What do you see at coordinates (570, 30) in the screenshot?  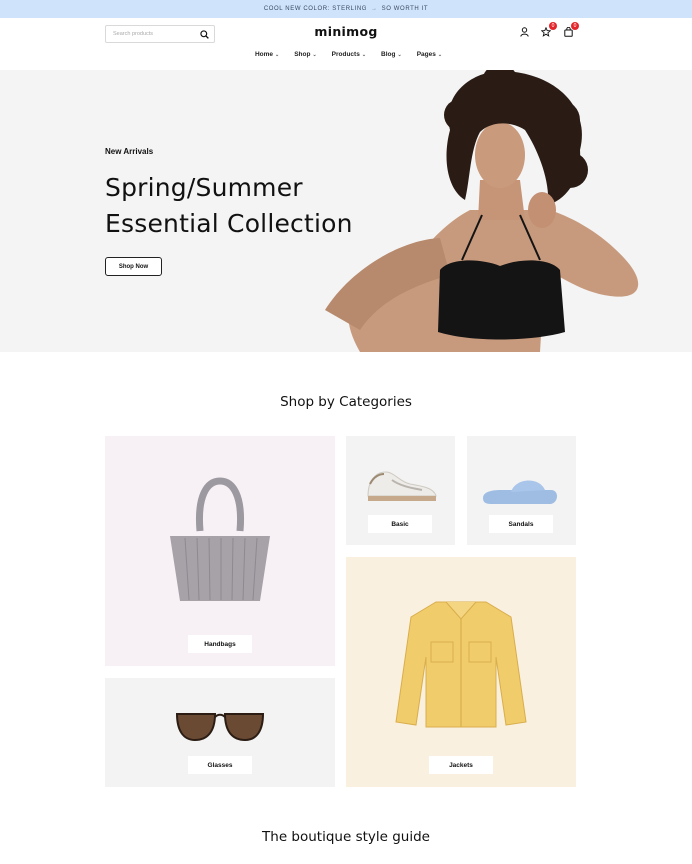 I see `cart-icon: 0` at bounding box center [570, 30].